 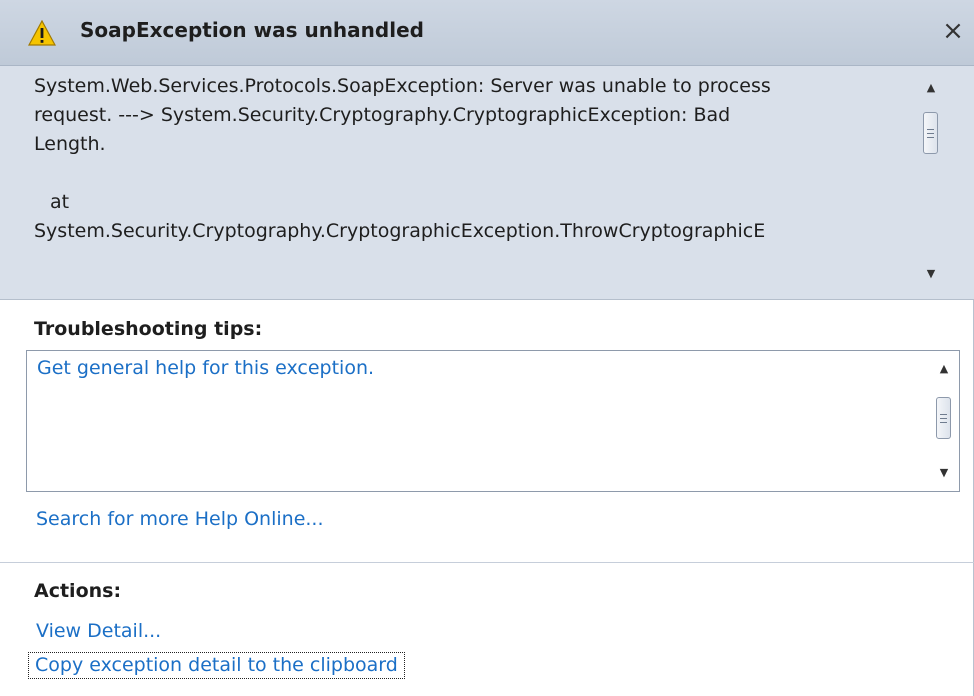 What do you see at coordinates (252, 30) in the screenshot?
I see `dialog-title: SoapException was unhandled` at bounding box center [252, 30].